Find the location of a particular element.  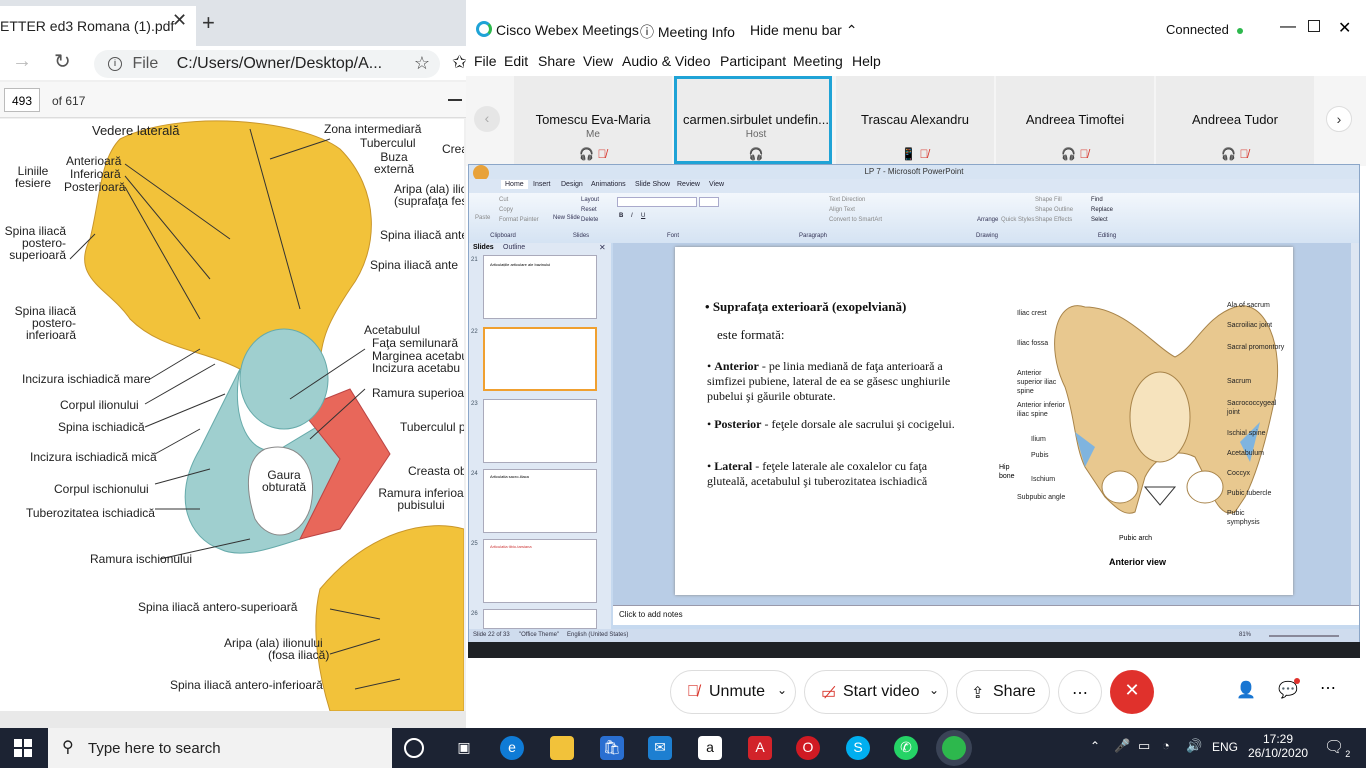

close-pane-icon: ✕ is located at coordinates (602, 247).